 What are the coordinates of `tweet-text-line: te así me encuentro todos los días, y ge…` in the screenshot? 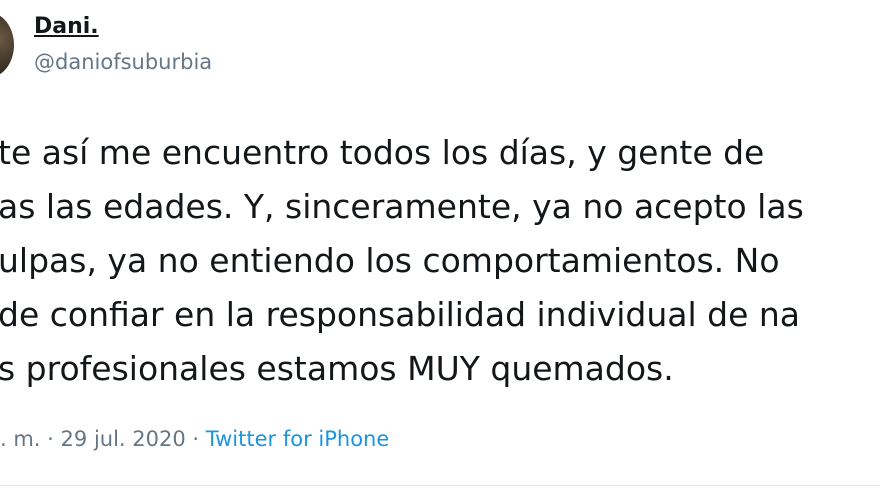 It's located at (382, 152).